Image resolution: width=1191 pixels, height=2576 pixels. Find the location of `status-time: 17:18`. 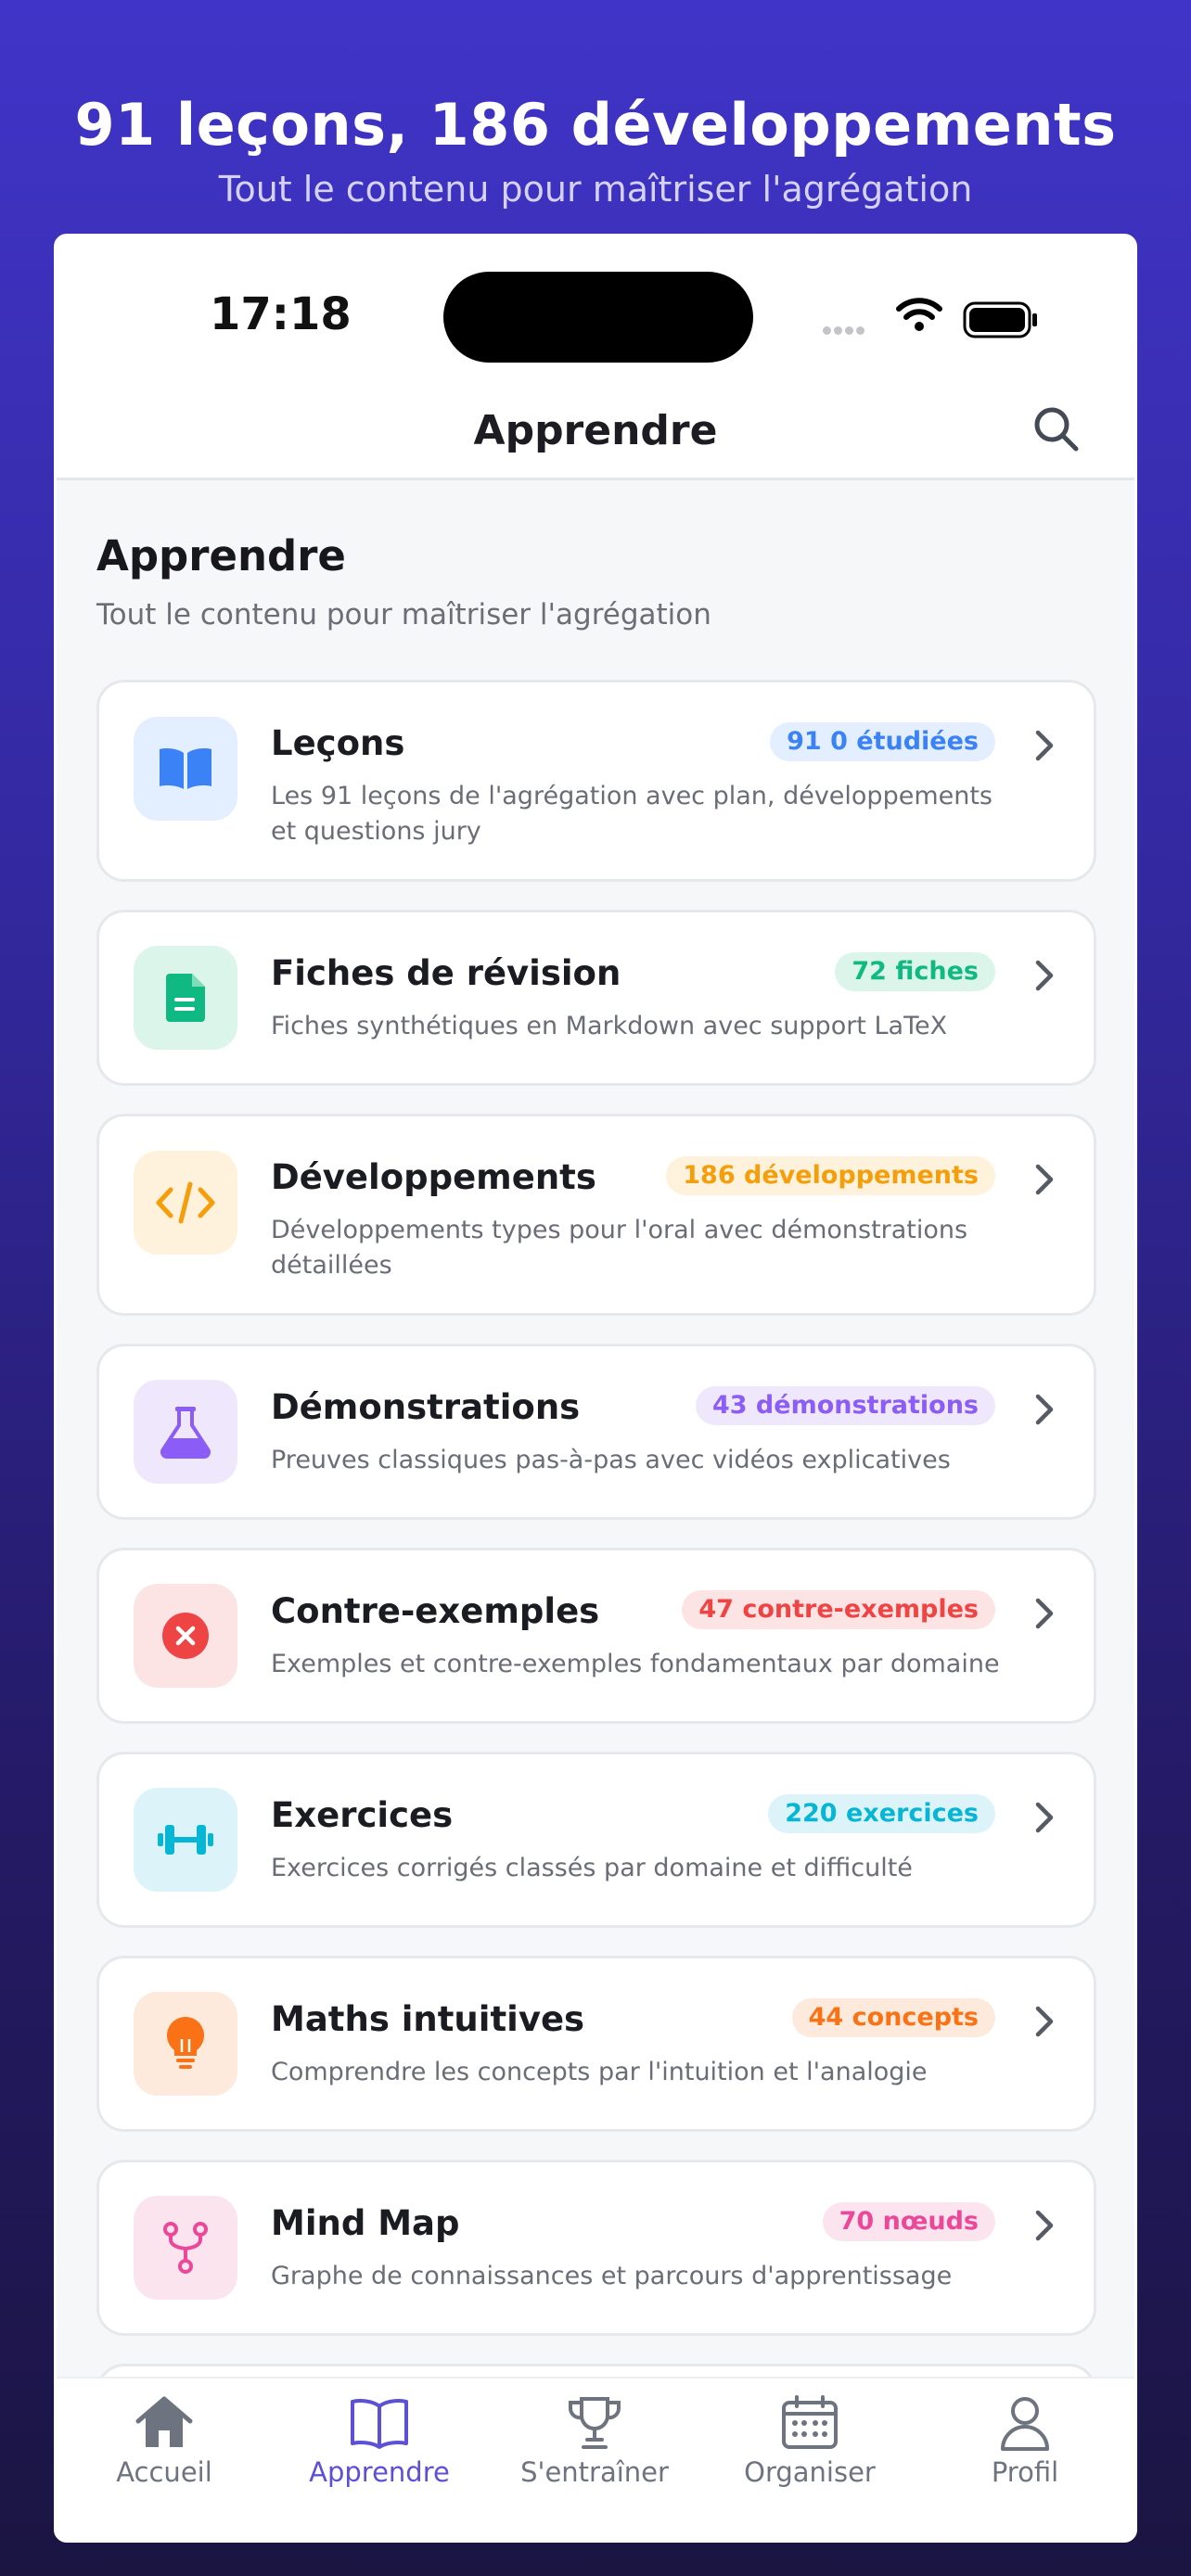

status-time: 17:18 is located at coordinates (281, 314).